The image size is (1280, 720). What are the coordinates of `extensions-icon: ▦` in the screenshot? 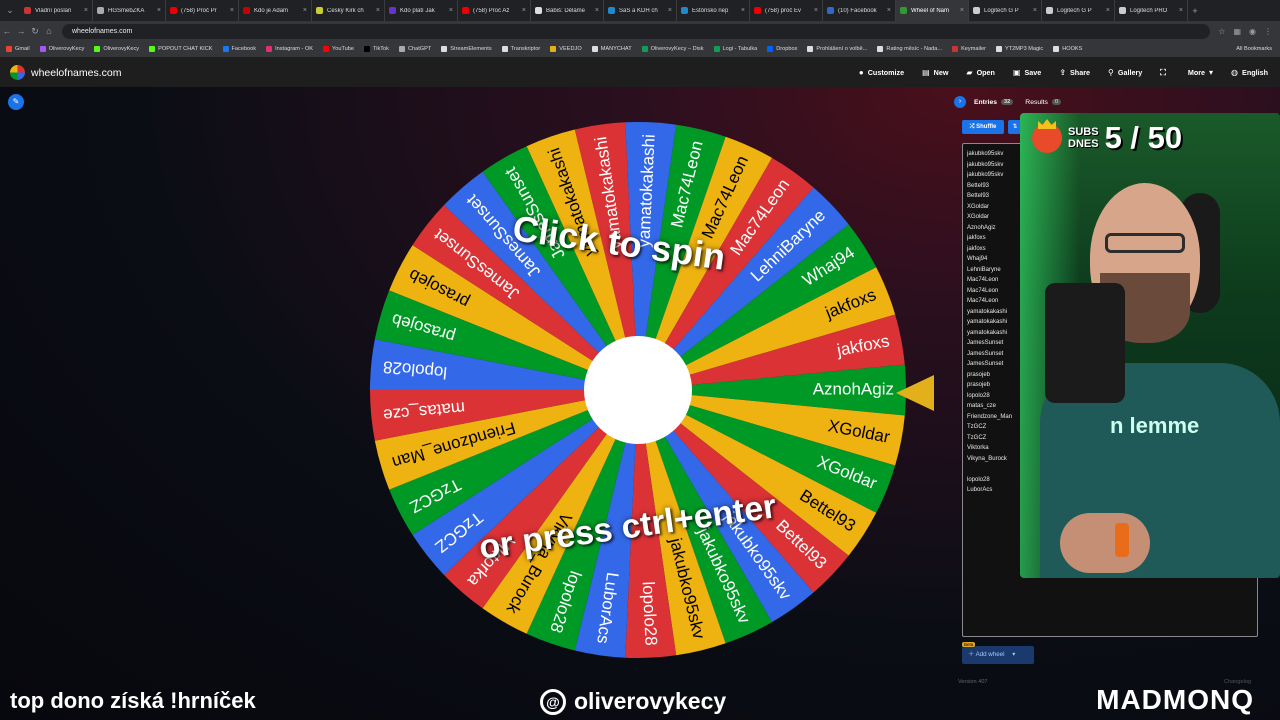 It's located at (1237, 31).